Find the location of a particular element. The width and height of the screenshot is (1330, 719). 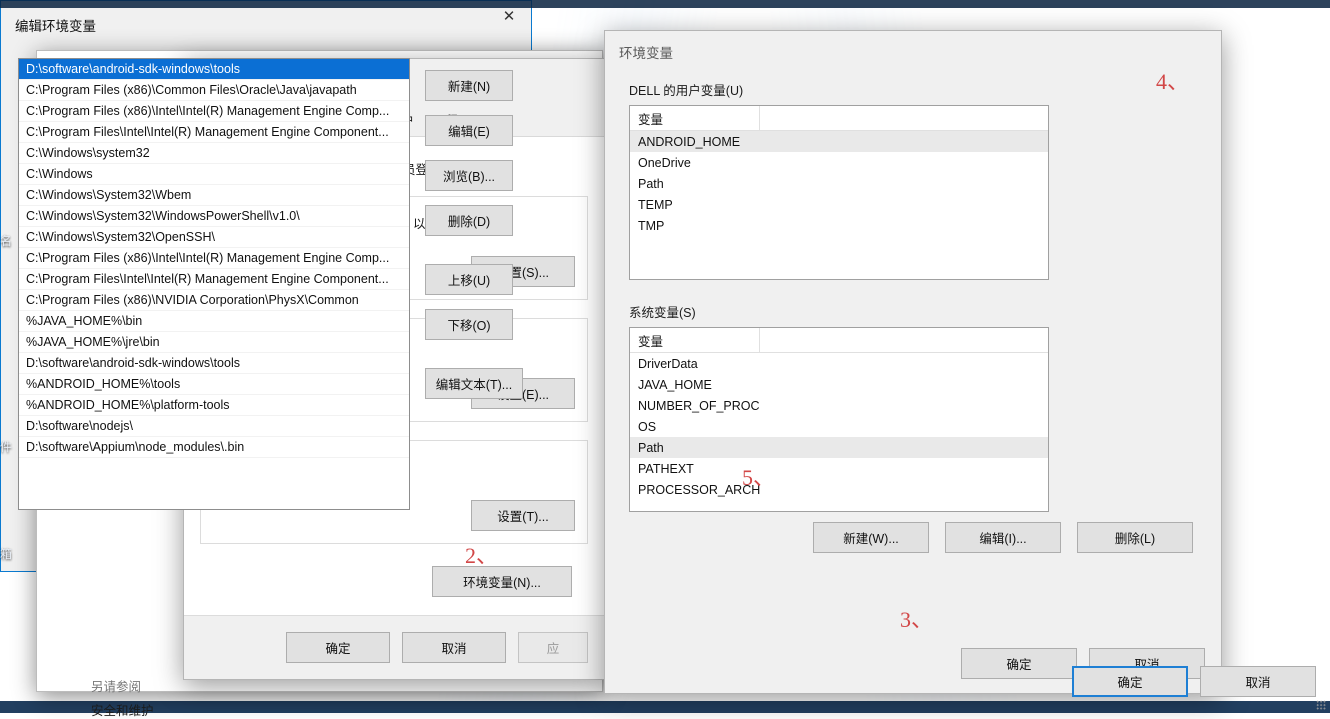

system-properties-cancel-button: 取消 is located at coordinates (454, 647).